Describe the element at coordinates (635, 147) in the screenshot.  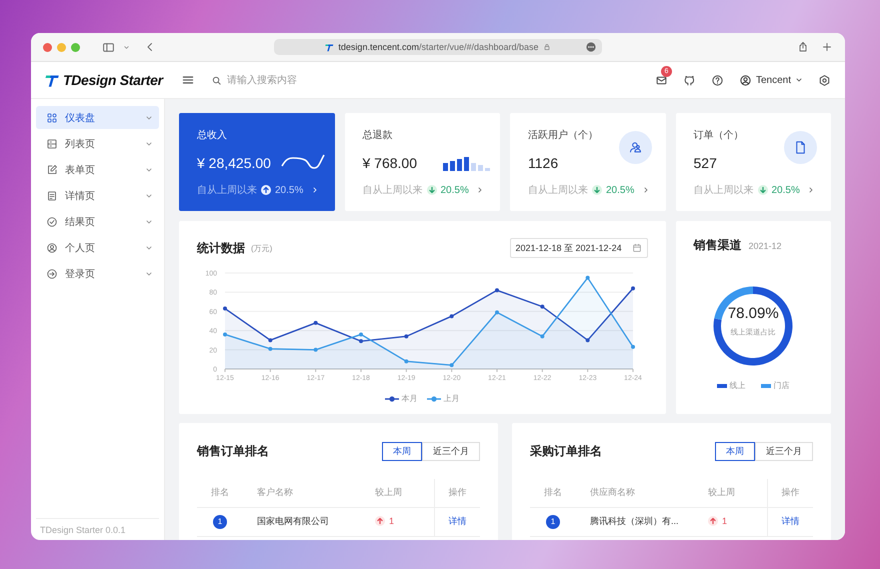
I see `users-icon` at that location.